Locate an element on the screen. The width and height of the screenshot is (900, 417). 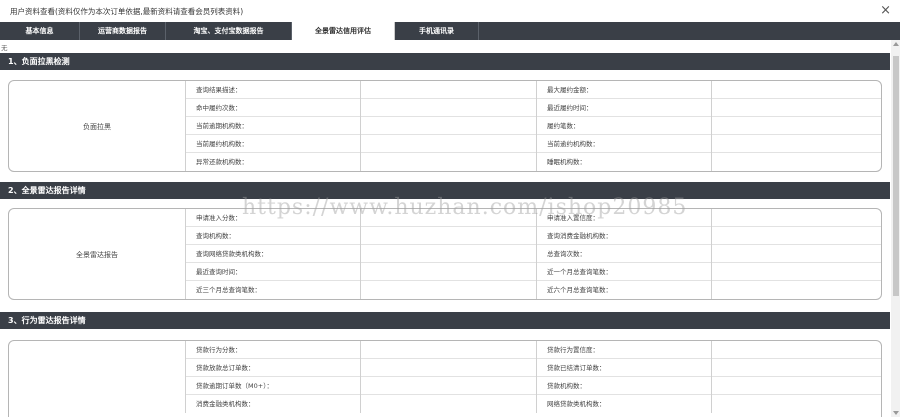
table-row: 消费金融类机构数： 网络贷款类机构数： is located at coordinates (533, 404).